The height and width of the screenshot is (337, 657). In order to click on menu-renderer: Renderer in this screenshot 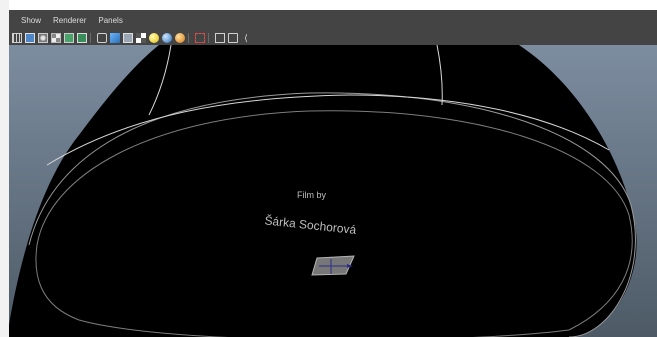, I will do `click(69, 20)`.